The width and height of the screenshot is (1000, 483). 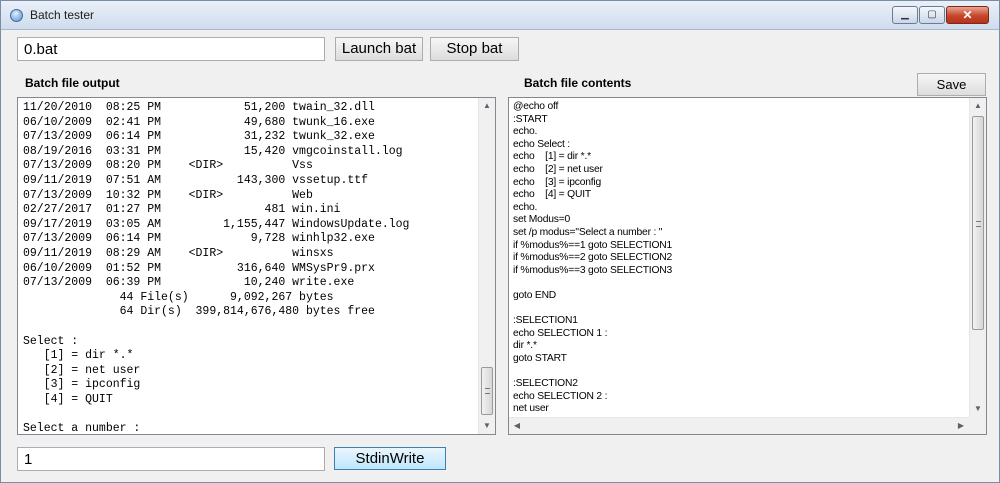 I want to click on save-button: Save, so click(x=951, y=84).